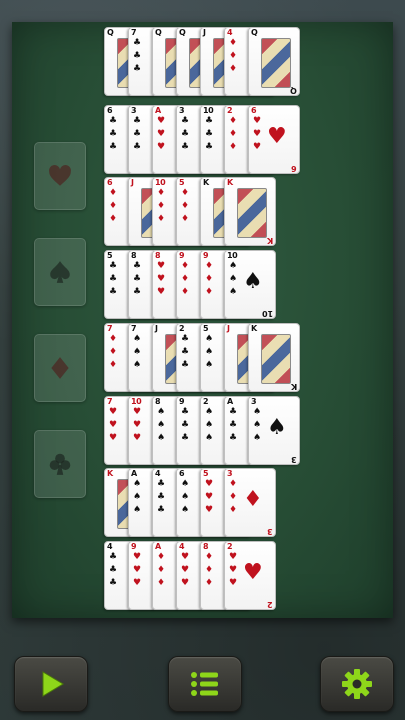 The image size is (405, 720). Describe the element at coordinates (230, 110) in the screenshot. I see `card-rank: 2` at that location.